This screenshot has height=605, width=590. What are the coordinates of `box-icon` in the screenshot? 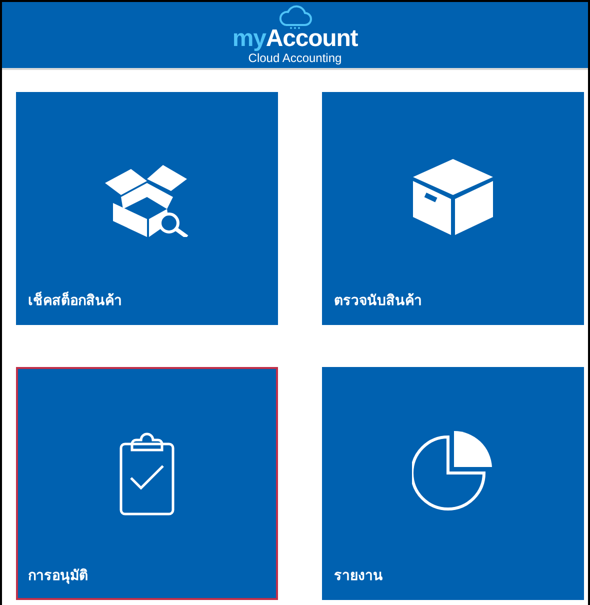 It's located at (453, 197).